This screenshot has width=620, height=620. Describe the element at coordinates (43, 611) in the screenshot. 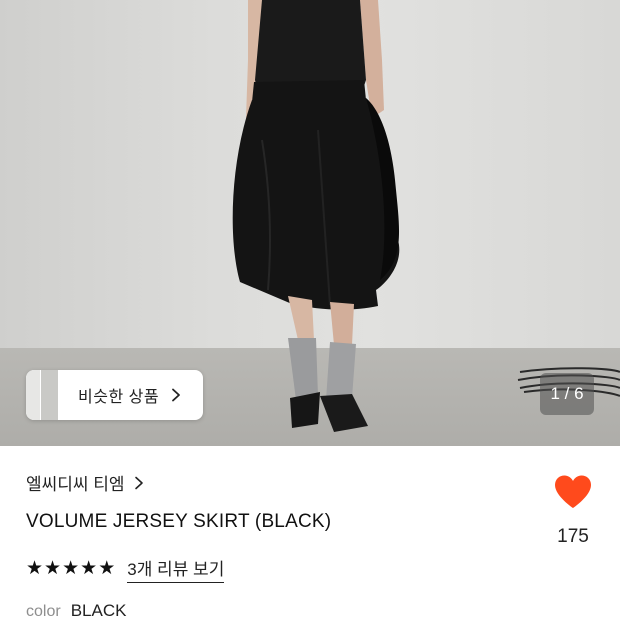

I see `color-label: color` at that location.